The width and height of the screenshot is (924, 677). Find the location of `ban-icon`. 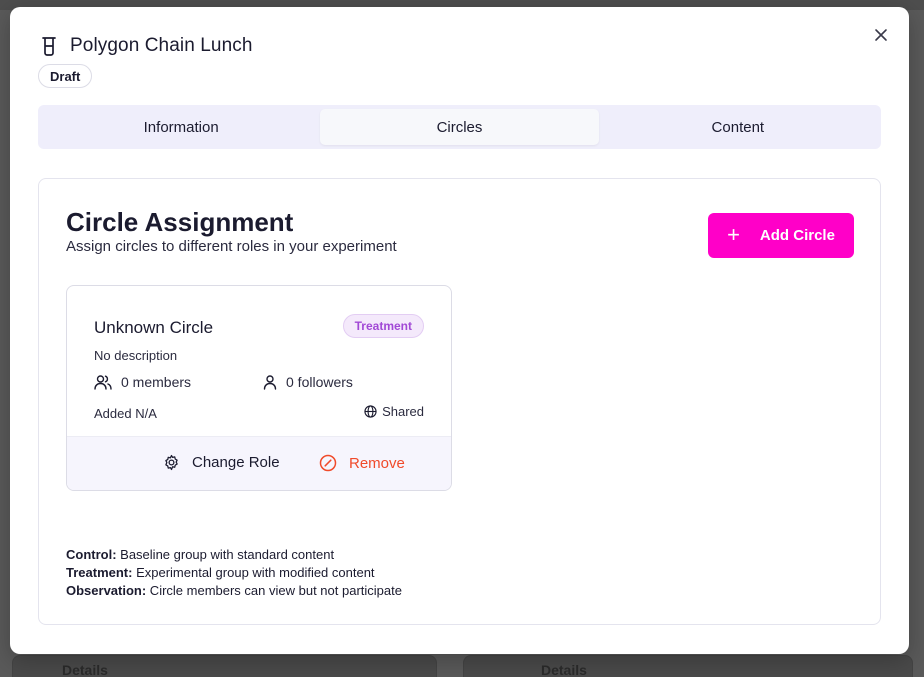

ban-icon is located at coordinates (328, 463).